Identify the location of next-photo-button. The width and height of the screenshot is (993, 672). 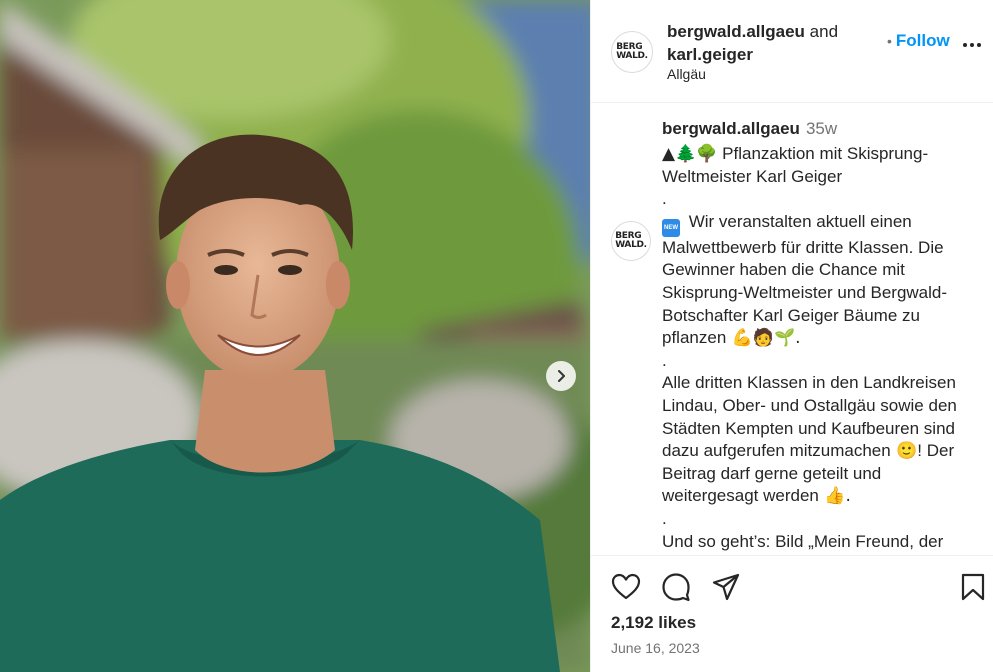
(561, 376).